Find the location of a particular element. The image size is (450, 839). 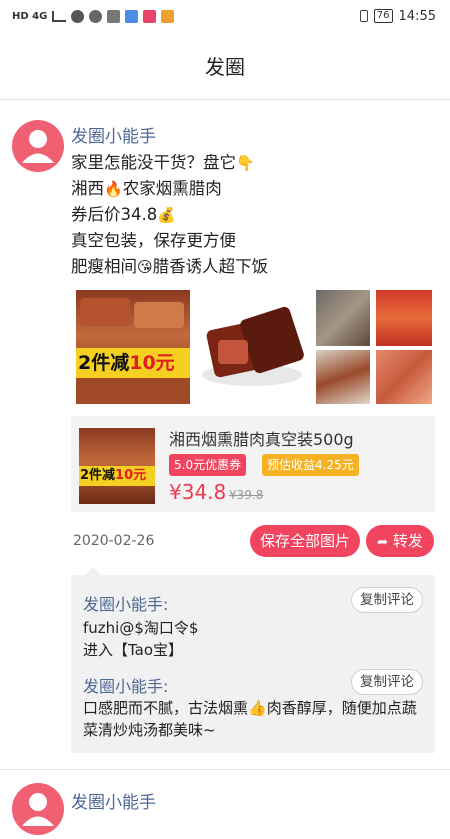

share-button: ➦ 转发 is located at coordinates (400, 541).